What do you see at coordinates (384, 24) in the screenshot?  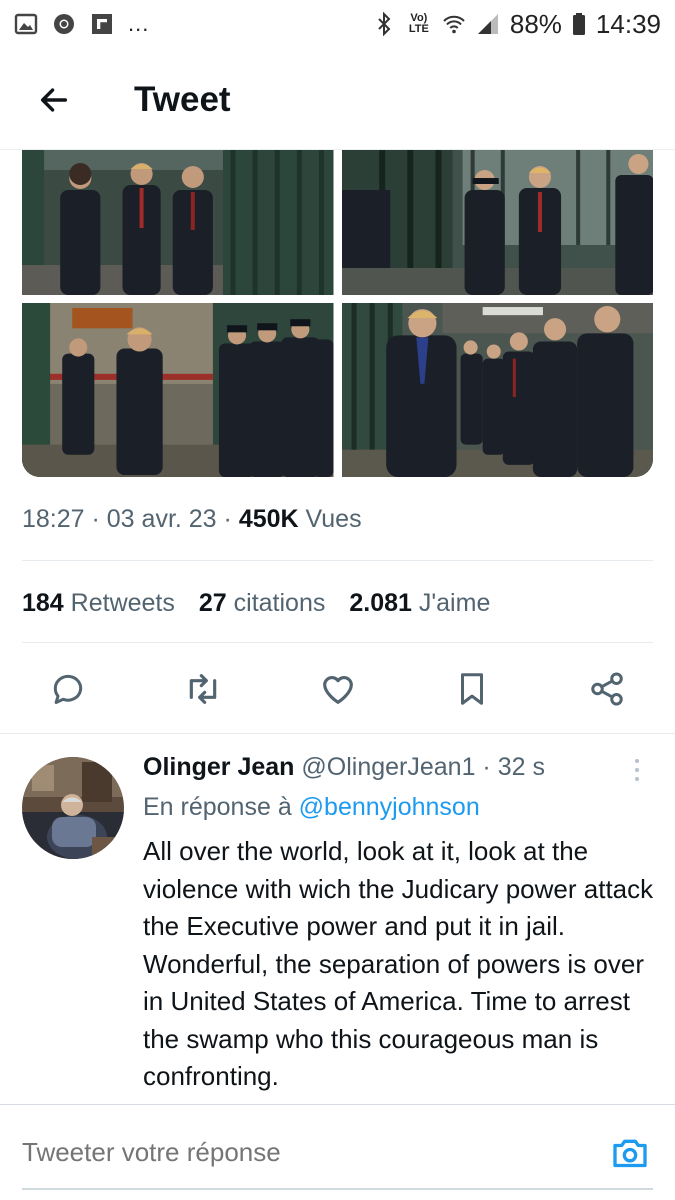 I see `bluetooth-icon` at bounding box center [384, 24].